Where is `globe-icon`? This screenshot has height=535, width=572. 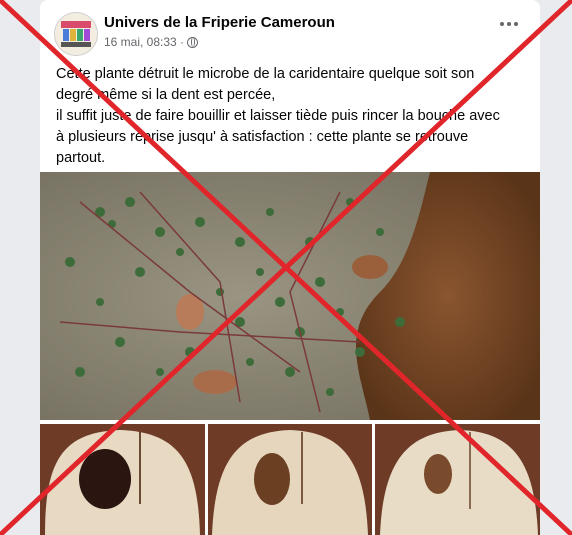
globe-icon is located at coordinates (193, 42).